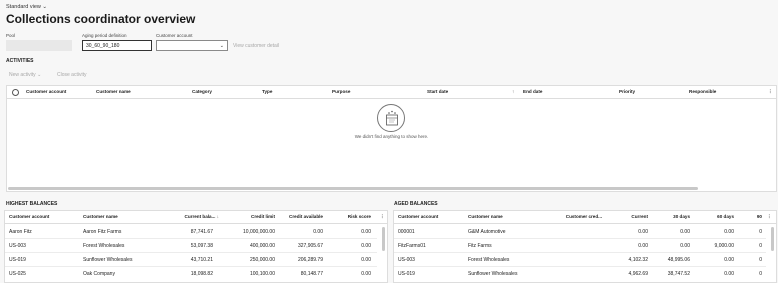 The width and height of the screenshot is (778, 283). Describe the element at coordinates (412, 246) in the screenshot. I see `customer-account-cell: FitzFarms01` at that location.